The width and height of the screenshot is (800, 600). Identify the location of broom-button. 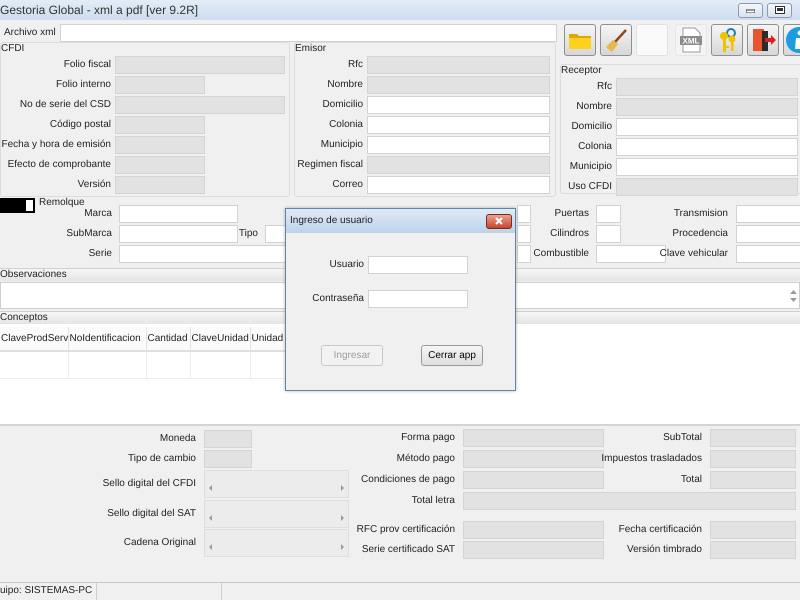
(616, 40).